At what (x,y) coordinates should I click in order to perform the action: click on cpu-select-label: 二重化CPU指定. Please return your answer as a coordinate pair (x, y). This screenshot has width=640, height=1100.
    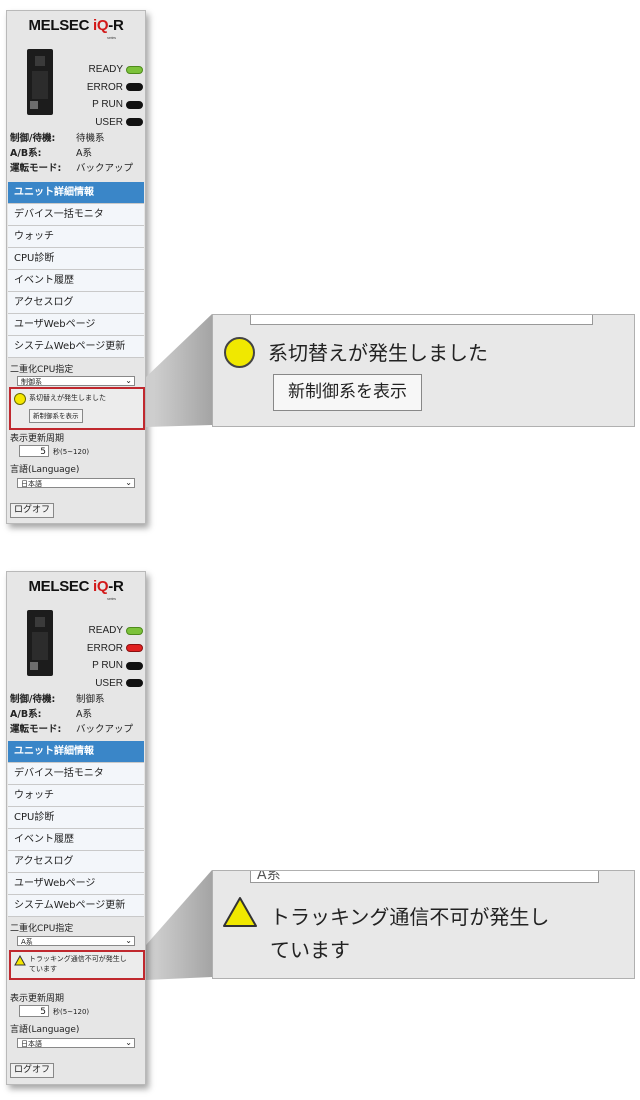
    Looking at the image, I should click on (42, 929).